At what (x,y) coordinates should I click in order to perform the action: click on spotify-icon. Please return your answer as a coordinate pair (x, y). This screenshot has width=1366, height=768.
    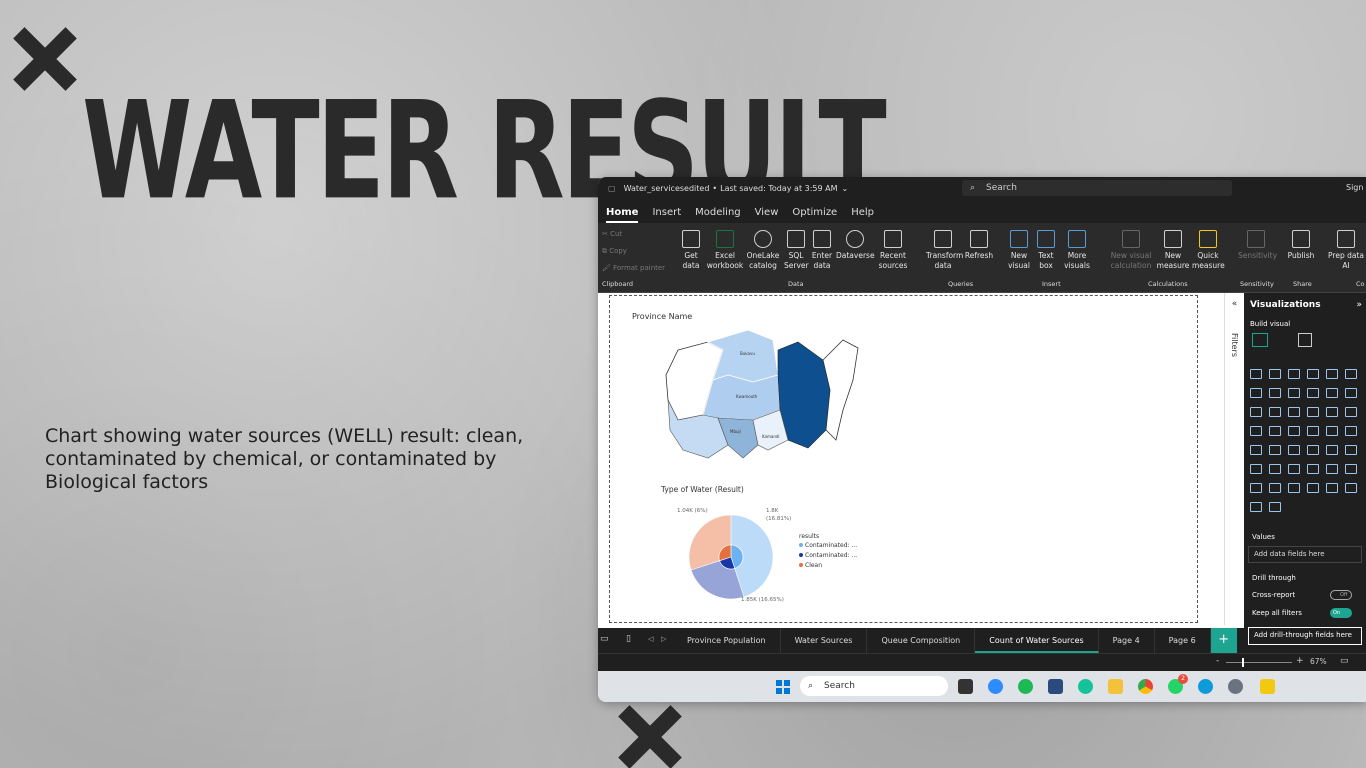
    Looking at the image, I should click on (1025, 686).